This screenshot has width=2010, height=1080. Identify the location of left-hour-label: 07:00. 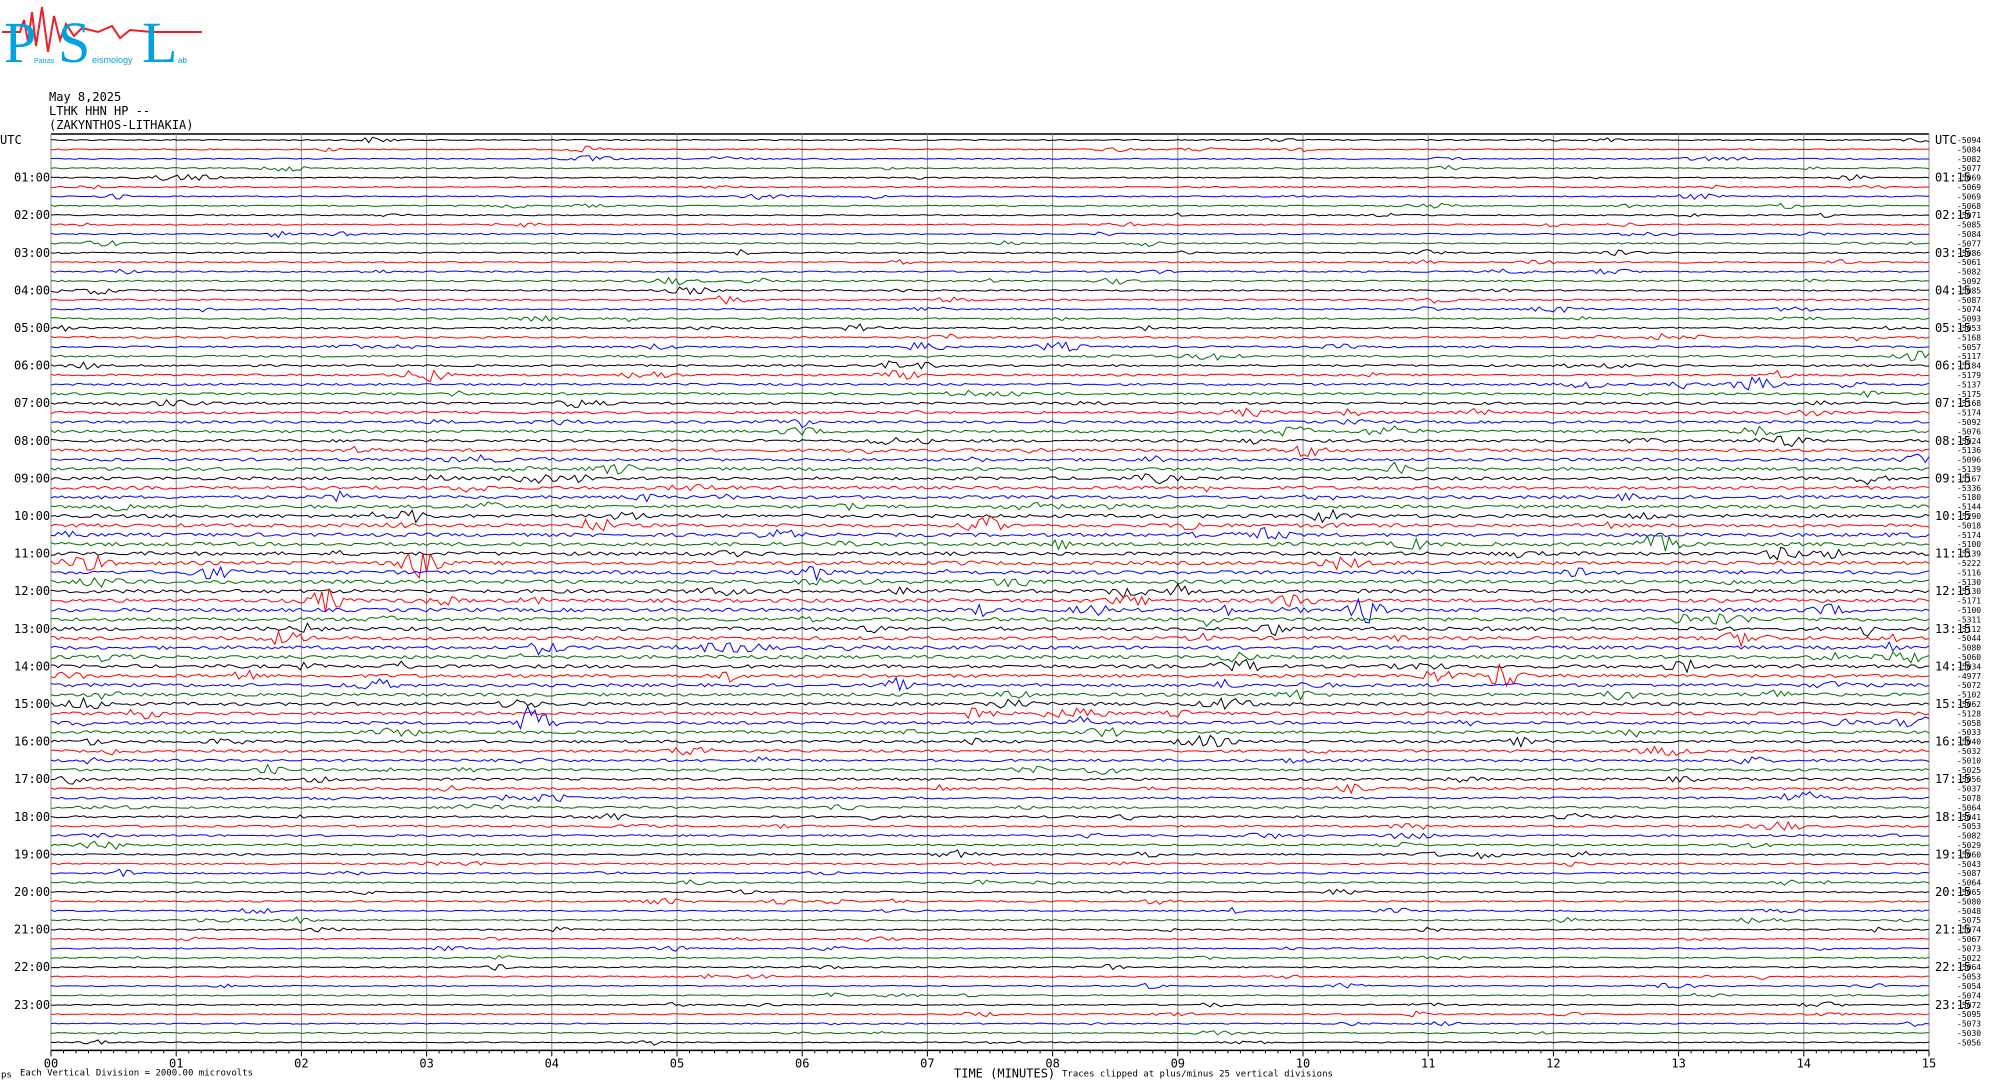
(32, 403).